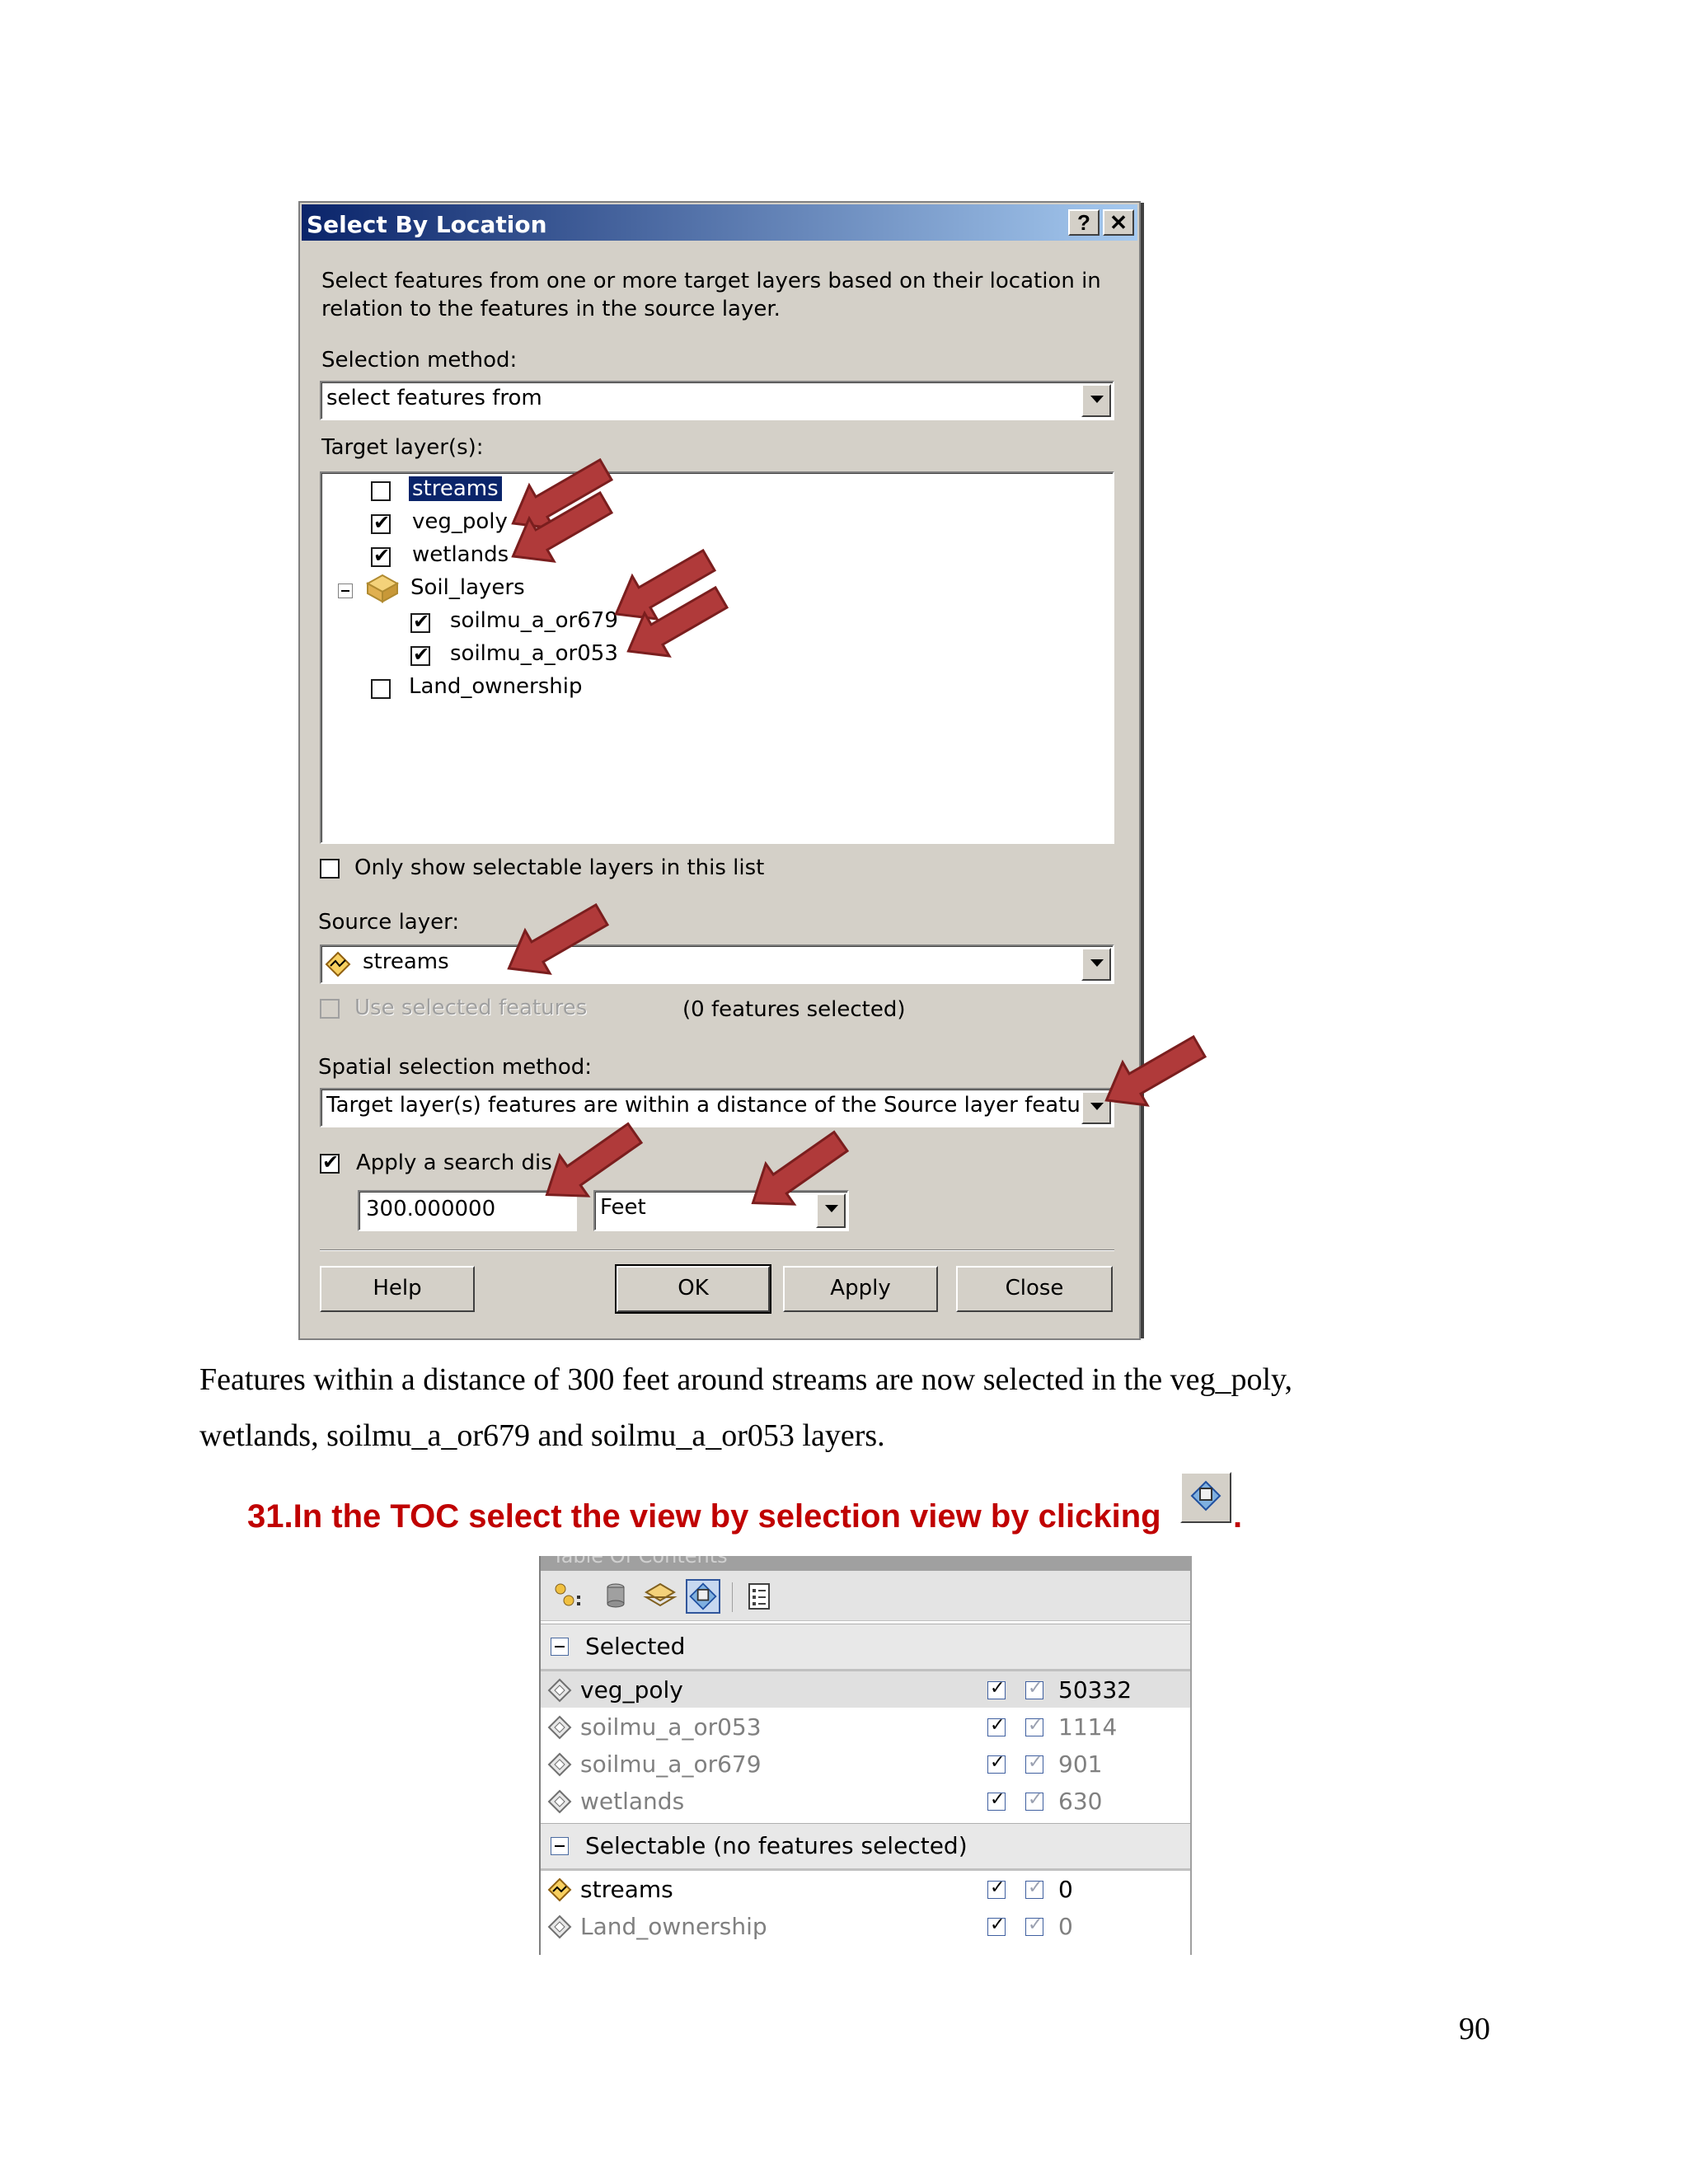 The image size is (1688, 2184). I want to click on database-icon, so click(616, 1595).